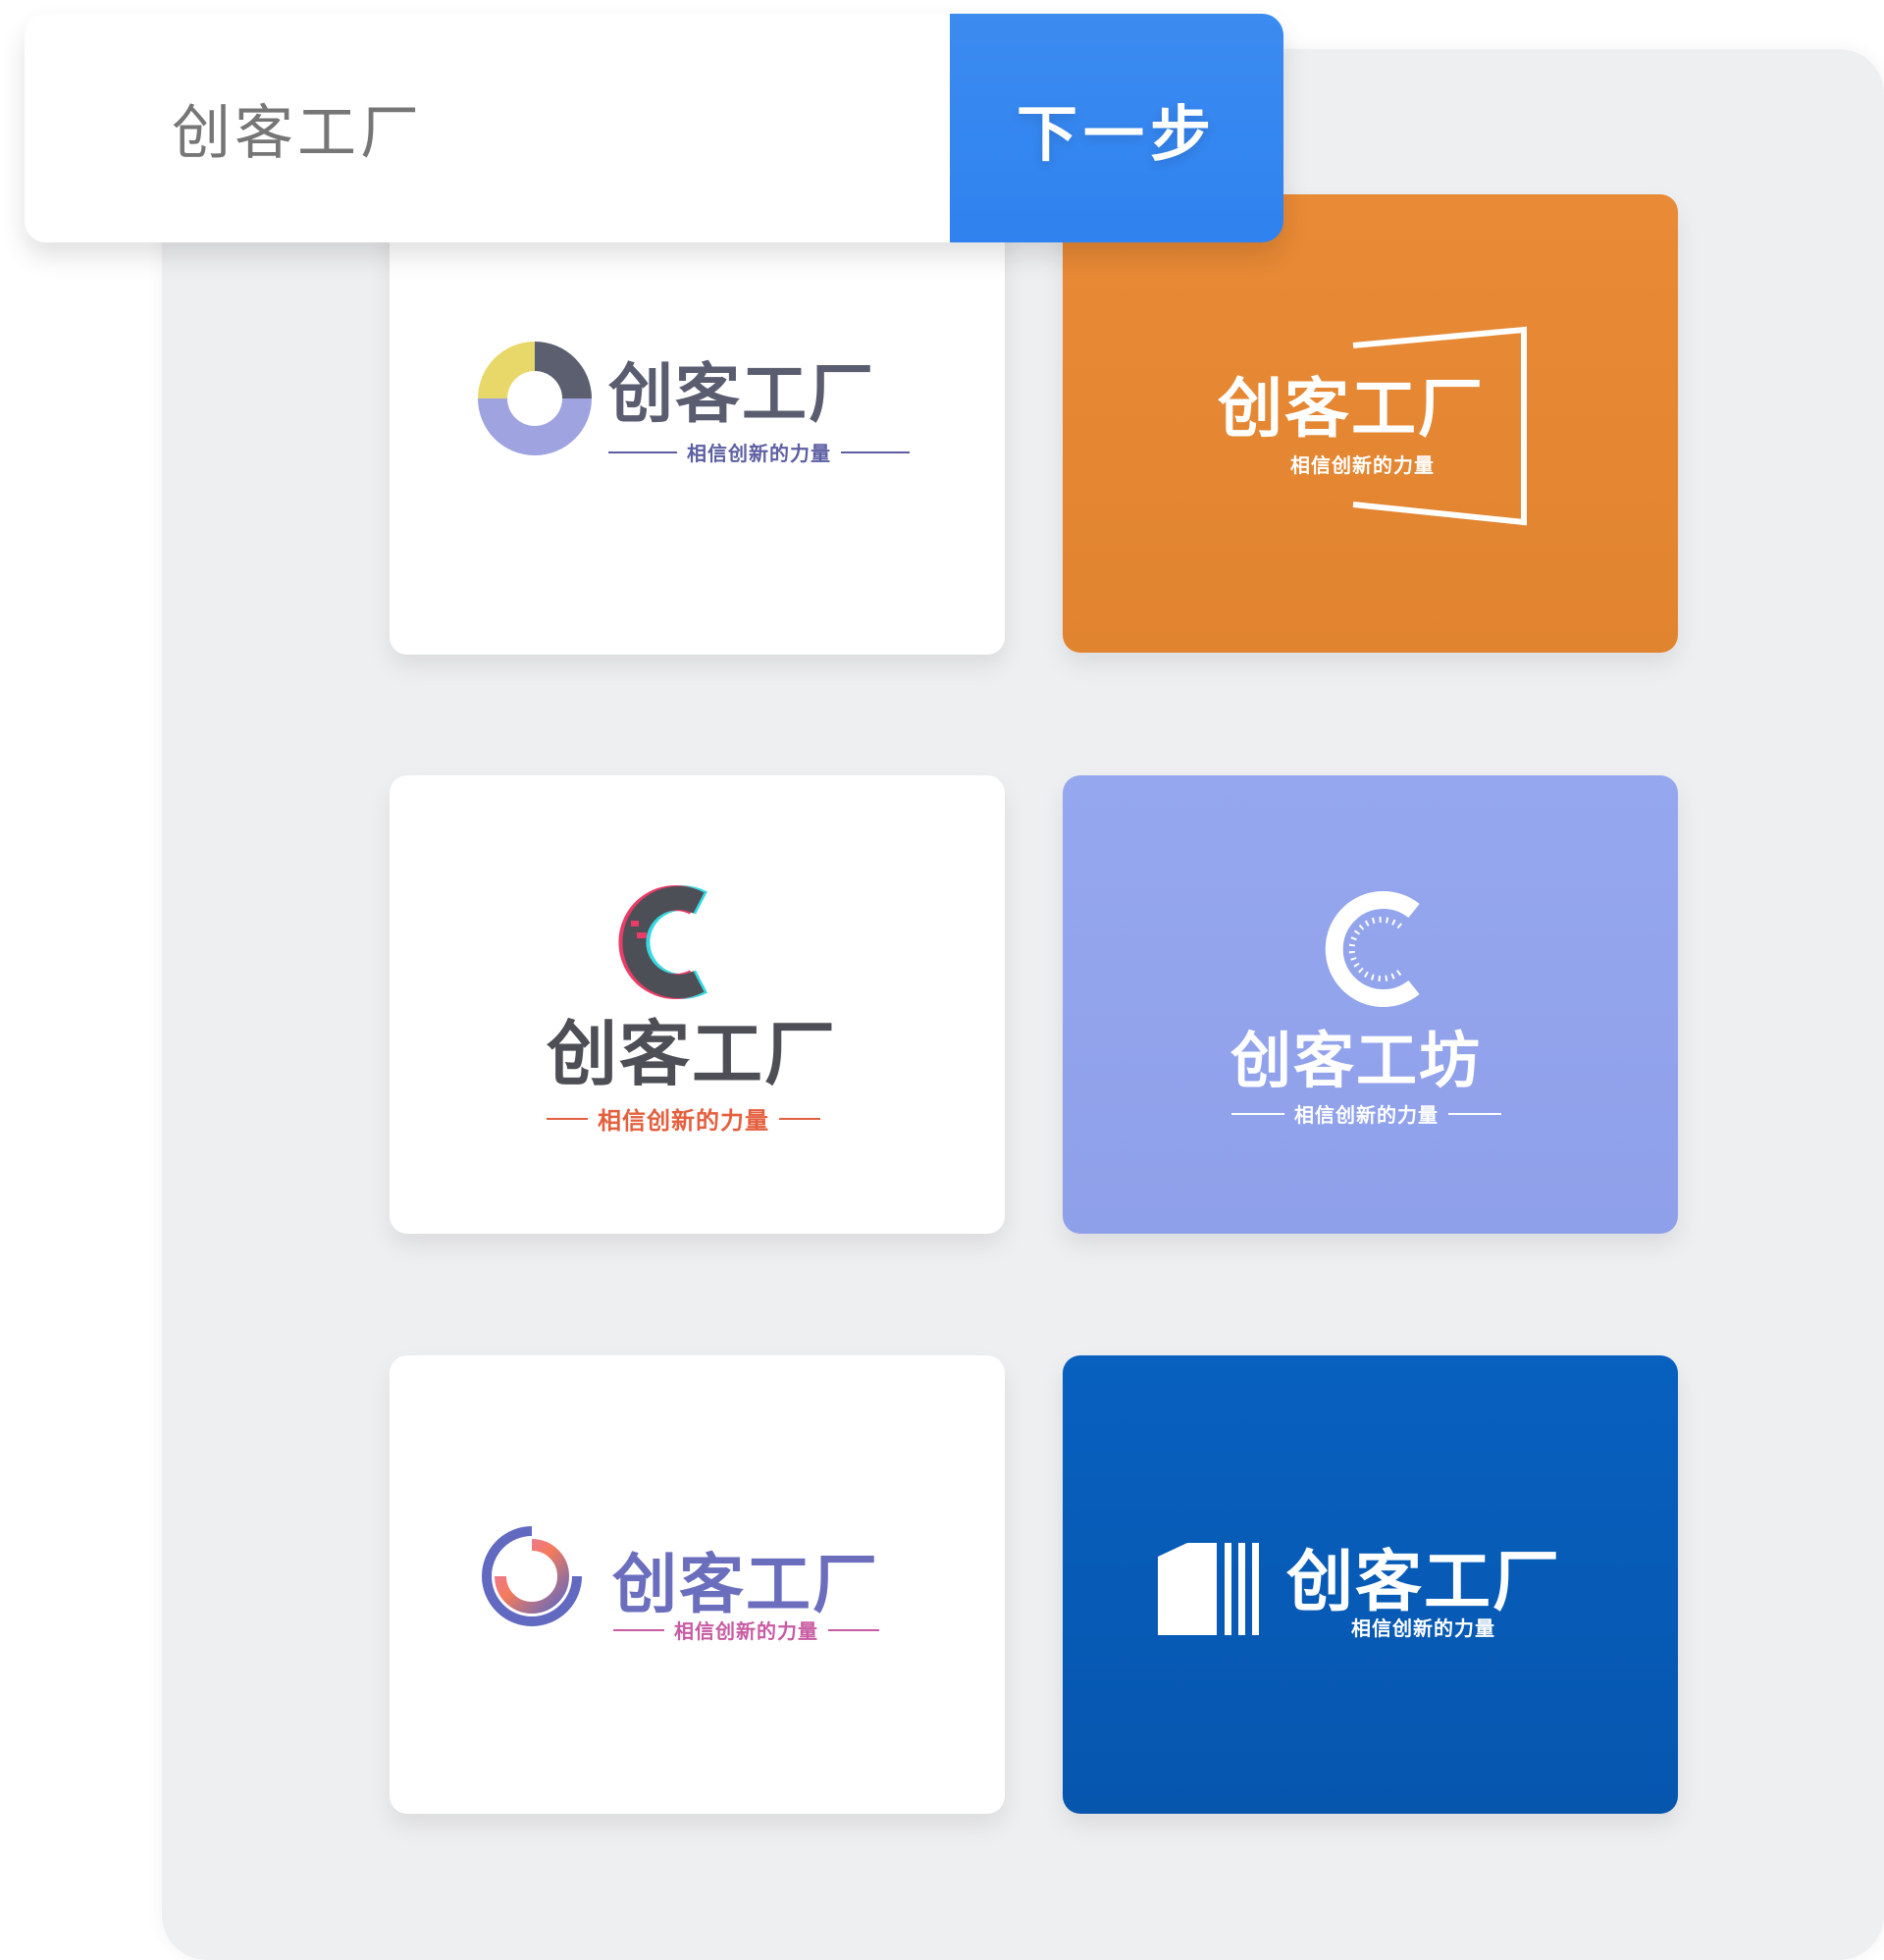 This screenshot has width=1884, height=1960. I want to click on logo-card-4: 创客工坊 相信创新的力量, so click(1370, 1005).